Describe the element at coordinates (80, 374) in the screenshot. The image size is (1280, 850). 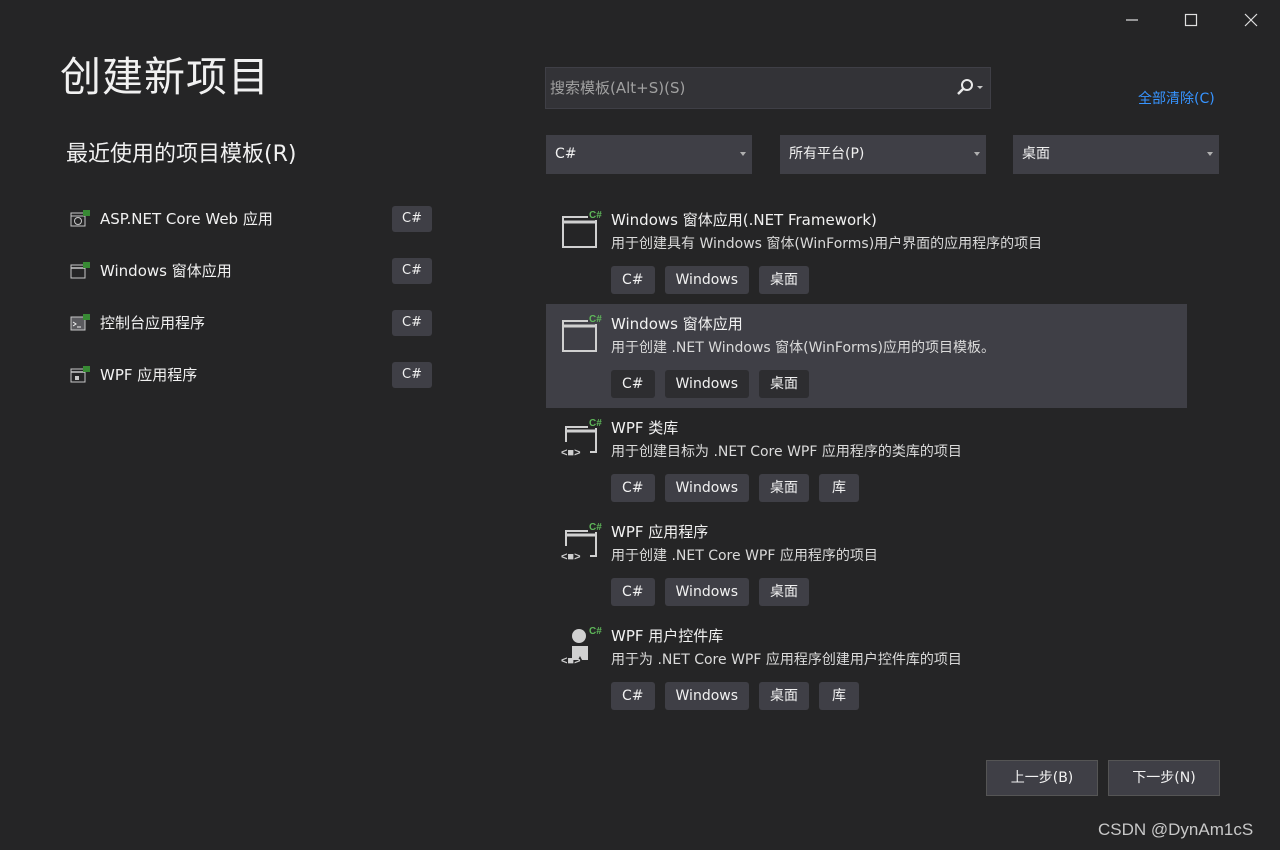
I see `wpf-app-icon` at that location.